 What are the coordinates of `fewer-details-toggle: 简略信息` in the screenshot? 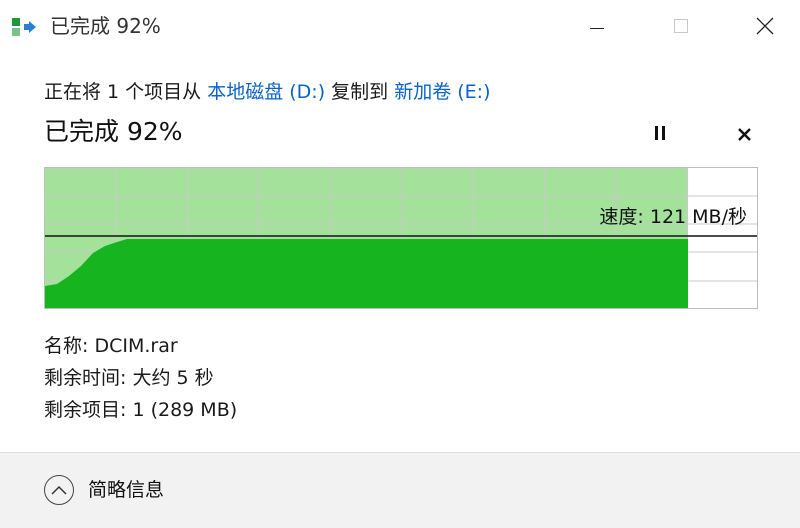 It's located at (104, 490).